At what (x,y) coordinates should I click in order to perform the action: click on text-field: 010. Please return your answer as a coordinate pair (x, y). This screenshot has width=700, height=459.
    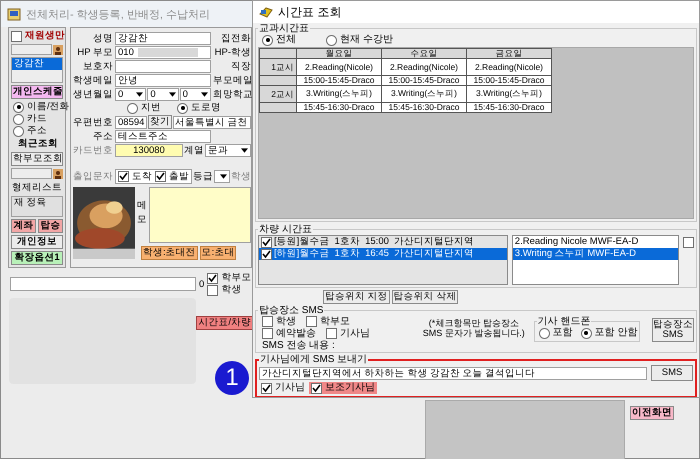
    Looking at the image, I should click on (163, 52).